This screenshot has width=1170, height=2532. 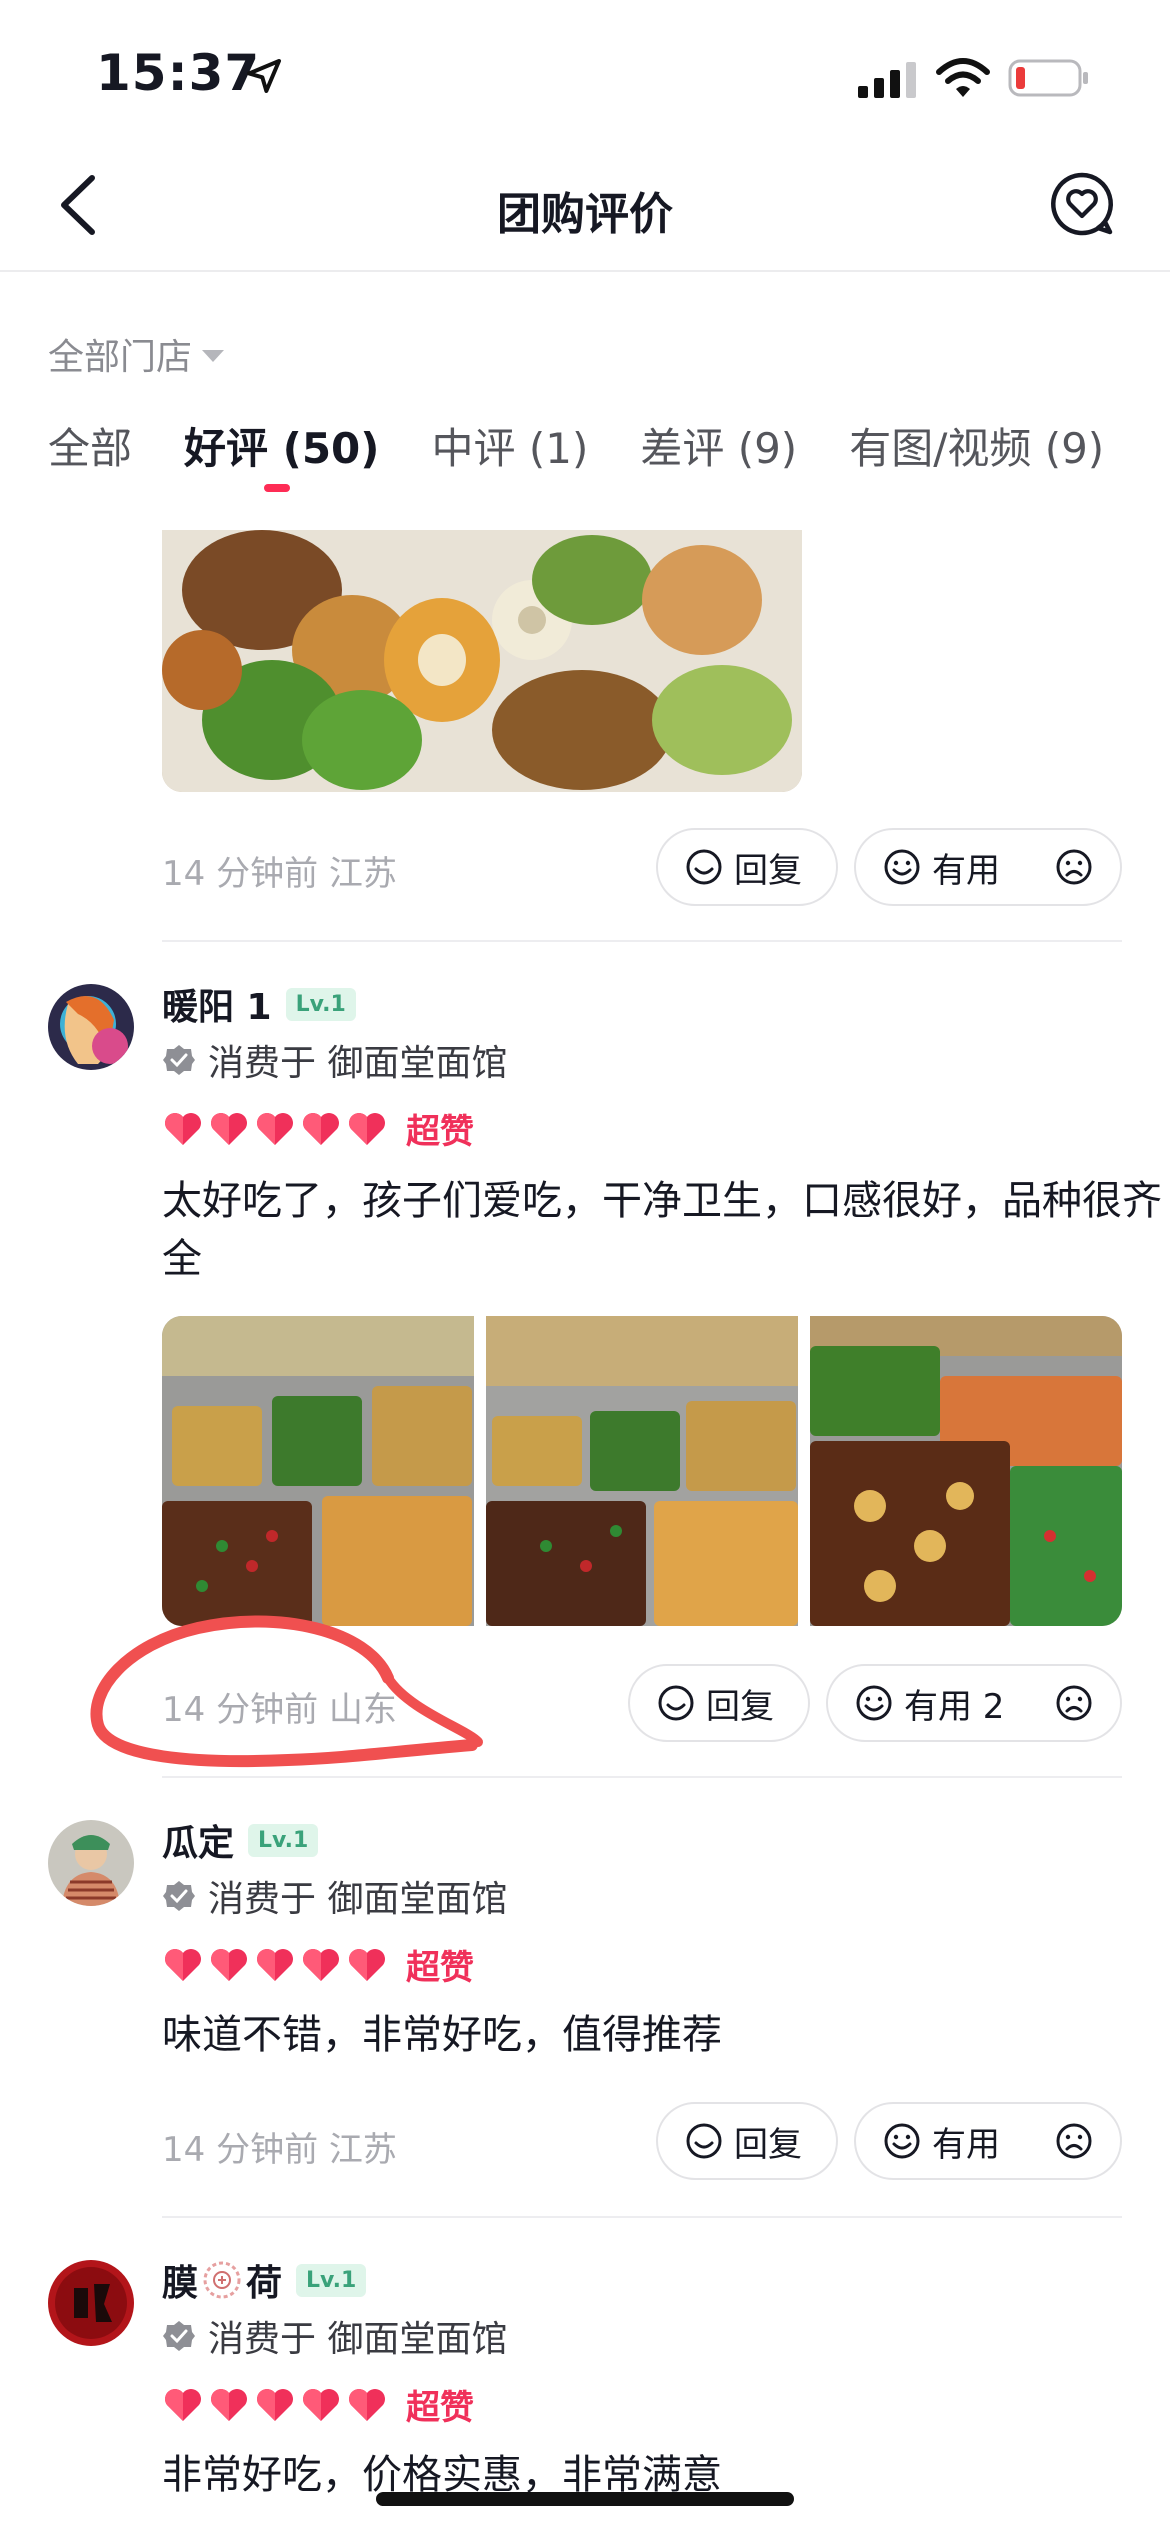 What do you see at coordinates (277, 488) in the screenshot?
I see `tab-indicator` at bounding box center [277, 488].